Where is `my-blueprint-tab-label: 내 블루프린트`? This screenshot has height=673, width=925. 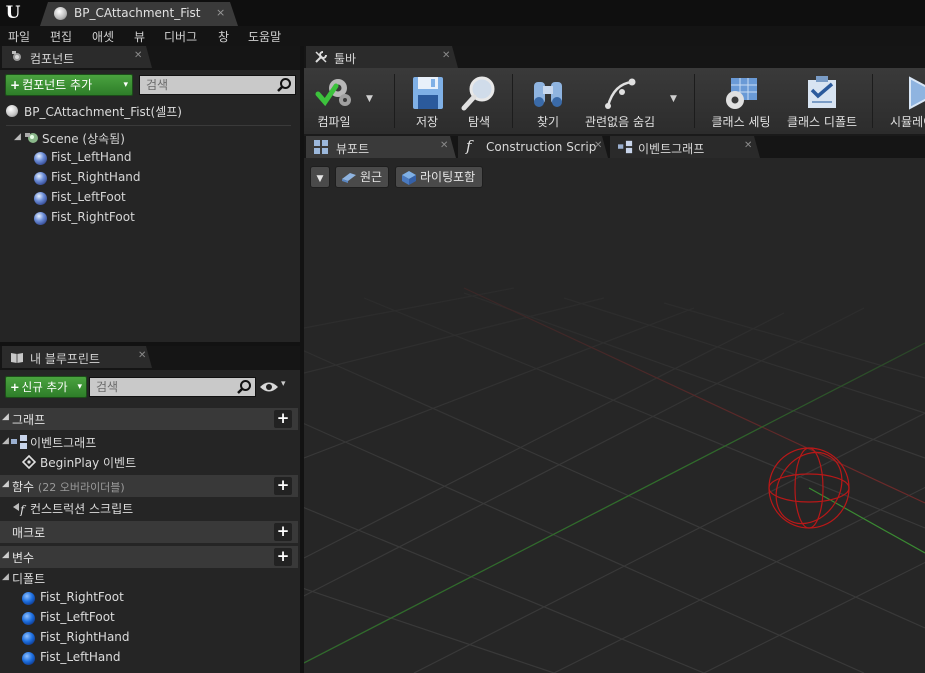
my-blueprint-tab-label: 내 블루프린트 is located at coordinates (65, 359).